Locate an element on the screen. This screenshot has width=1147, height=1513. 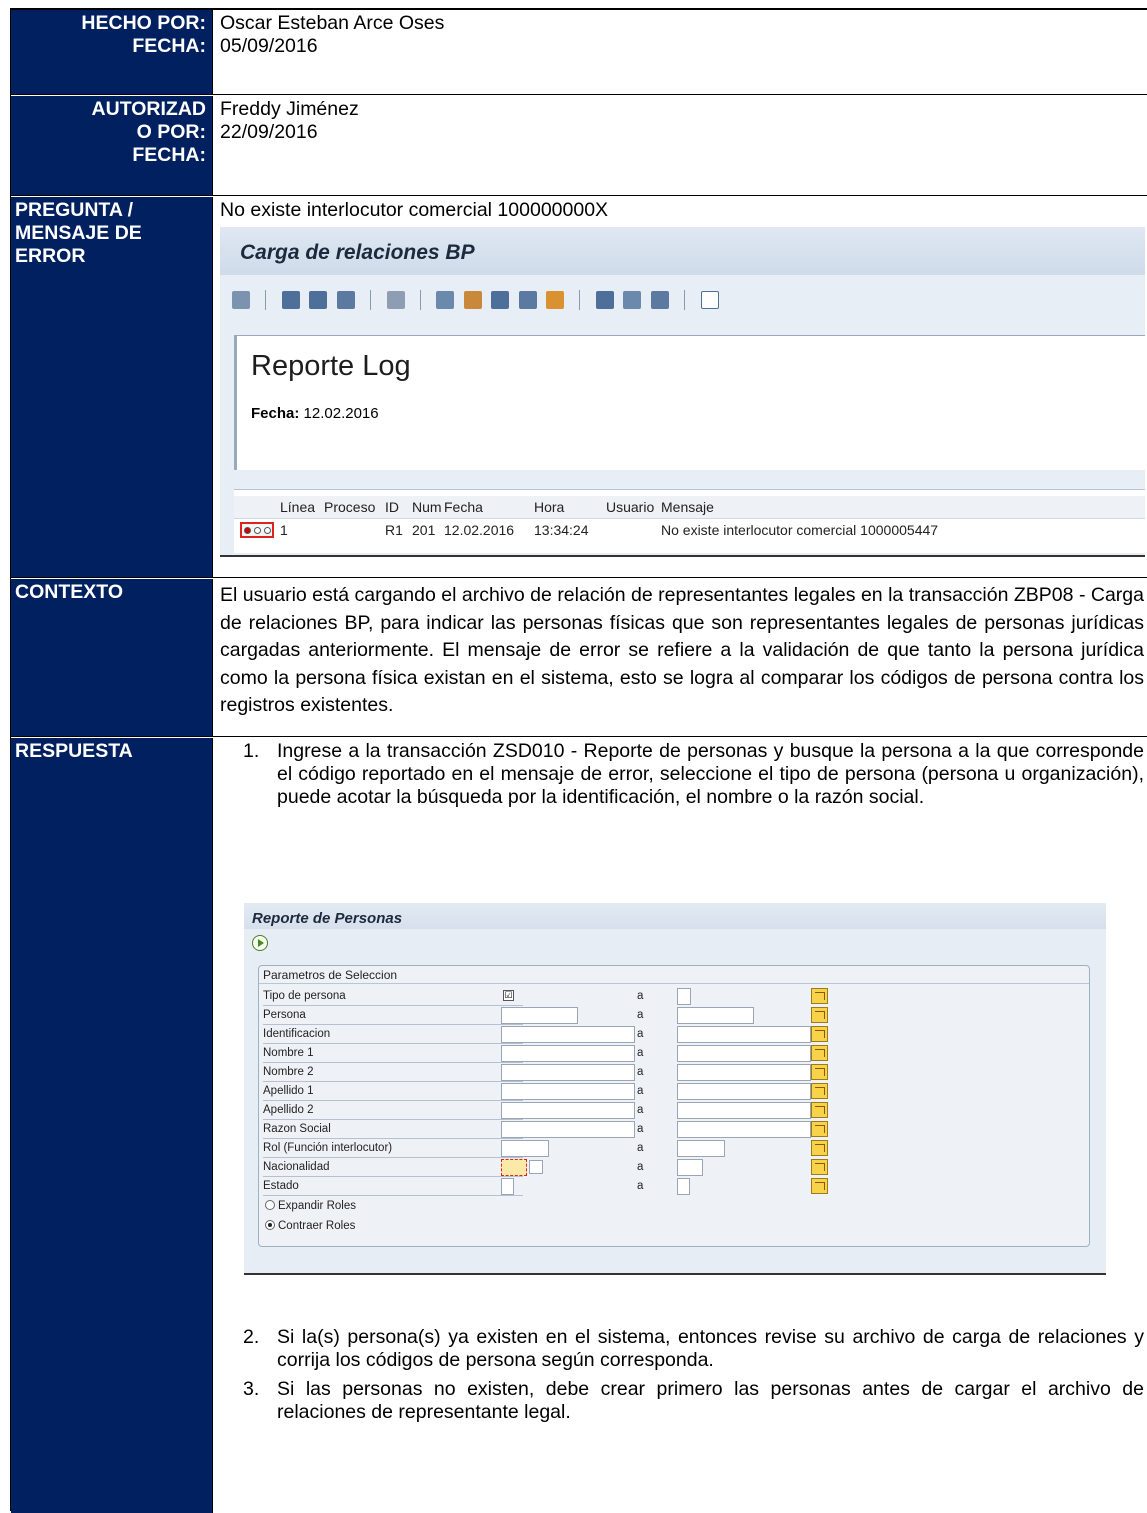
col-mensaje: Mensaje is located at coordinates (687, 507).